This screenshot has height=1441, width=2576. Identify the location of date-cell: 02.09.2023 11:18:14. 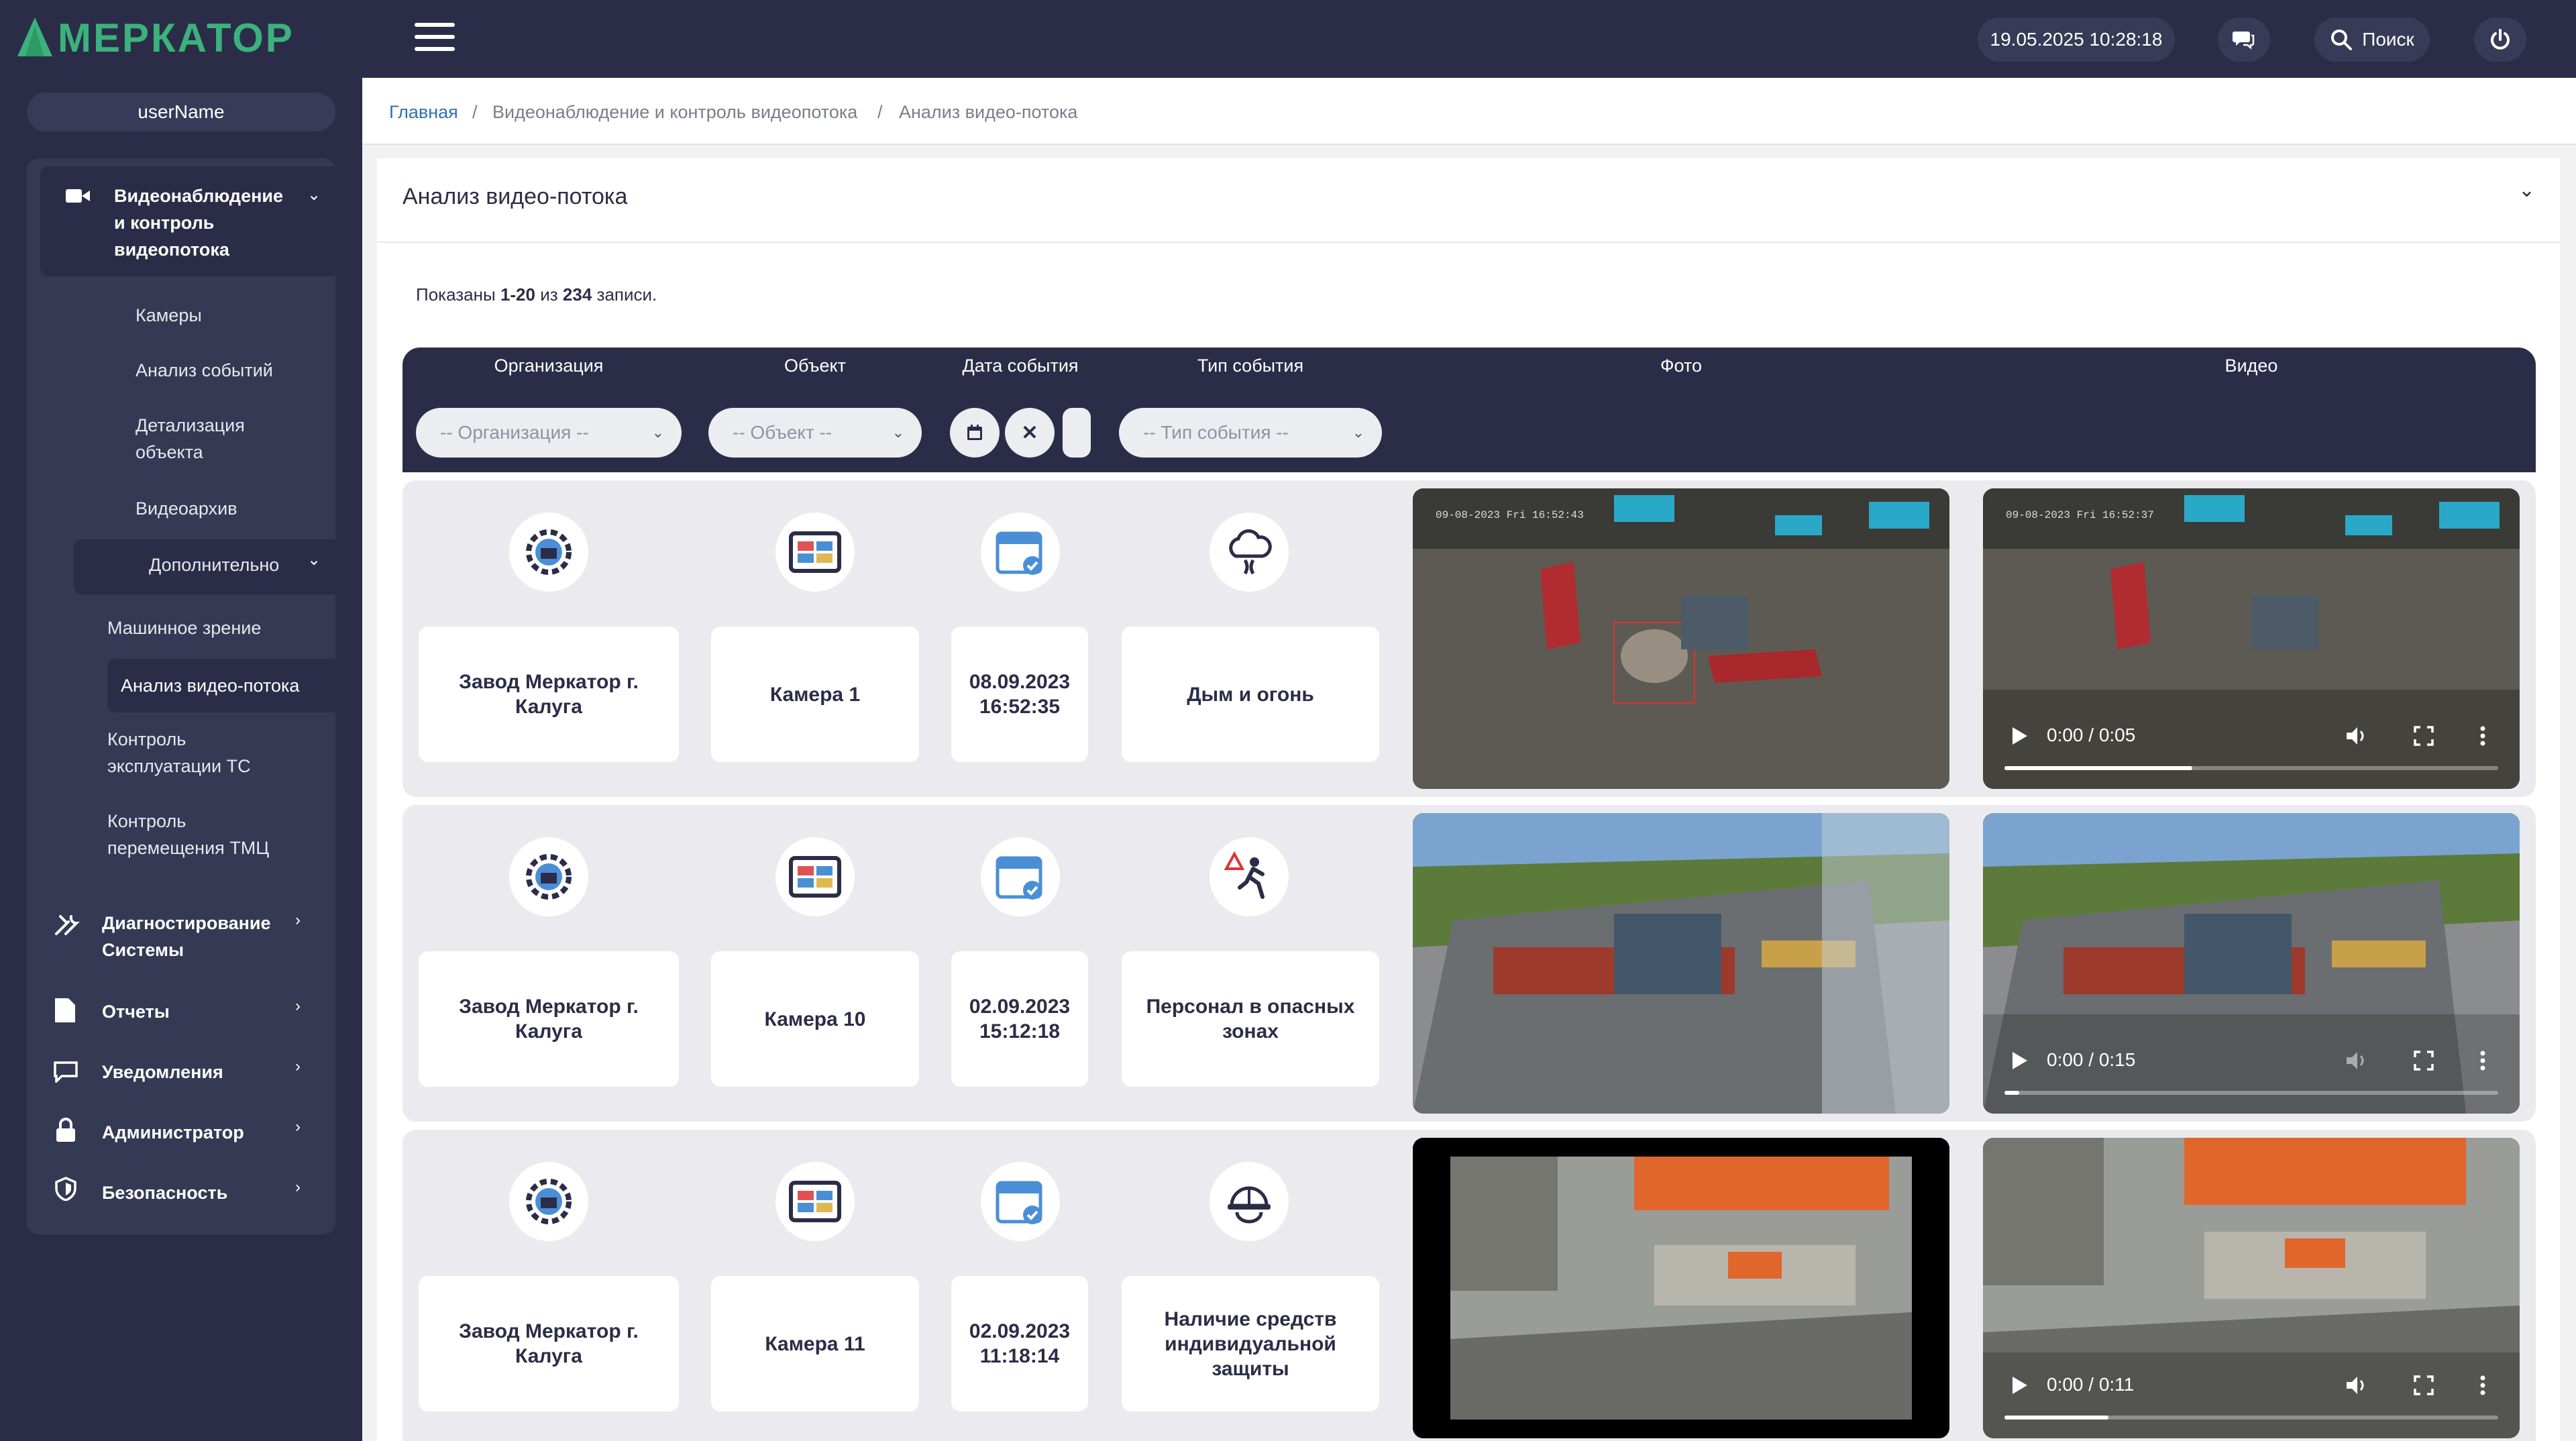
(1019, 1343).